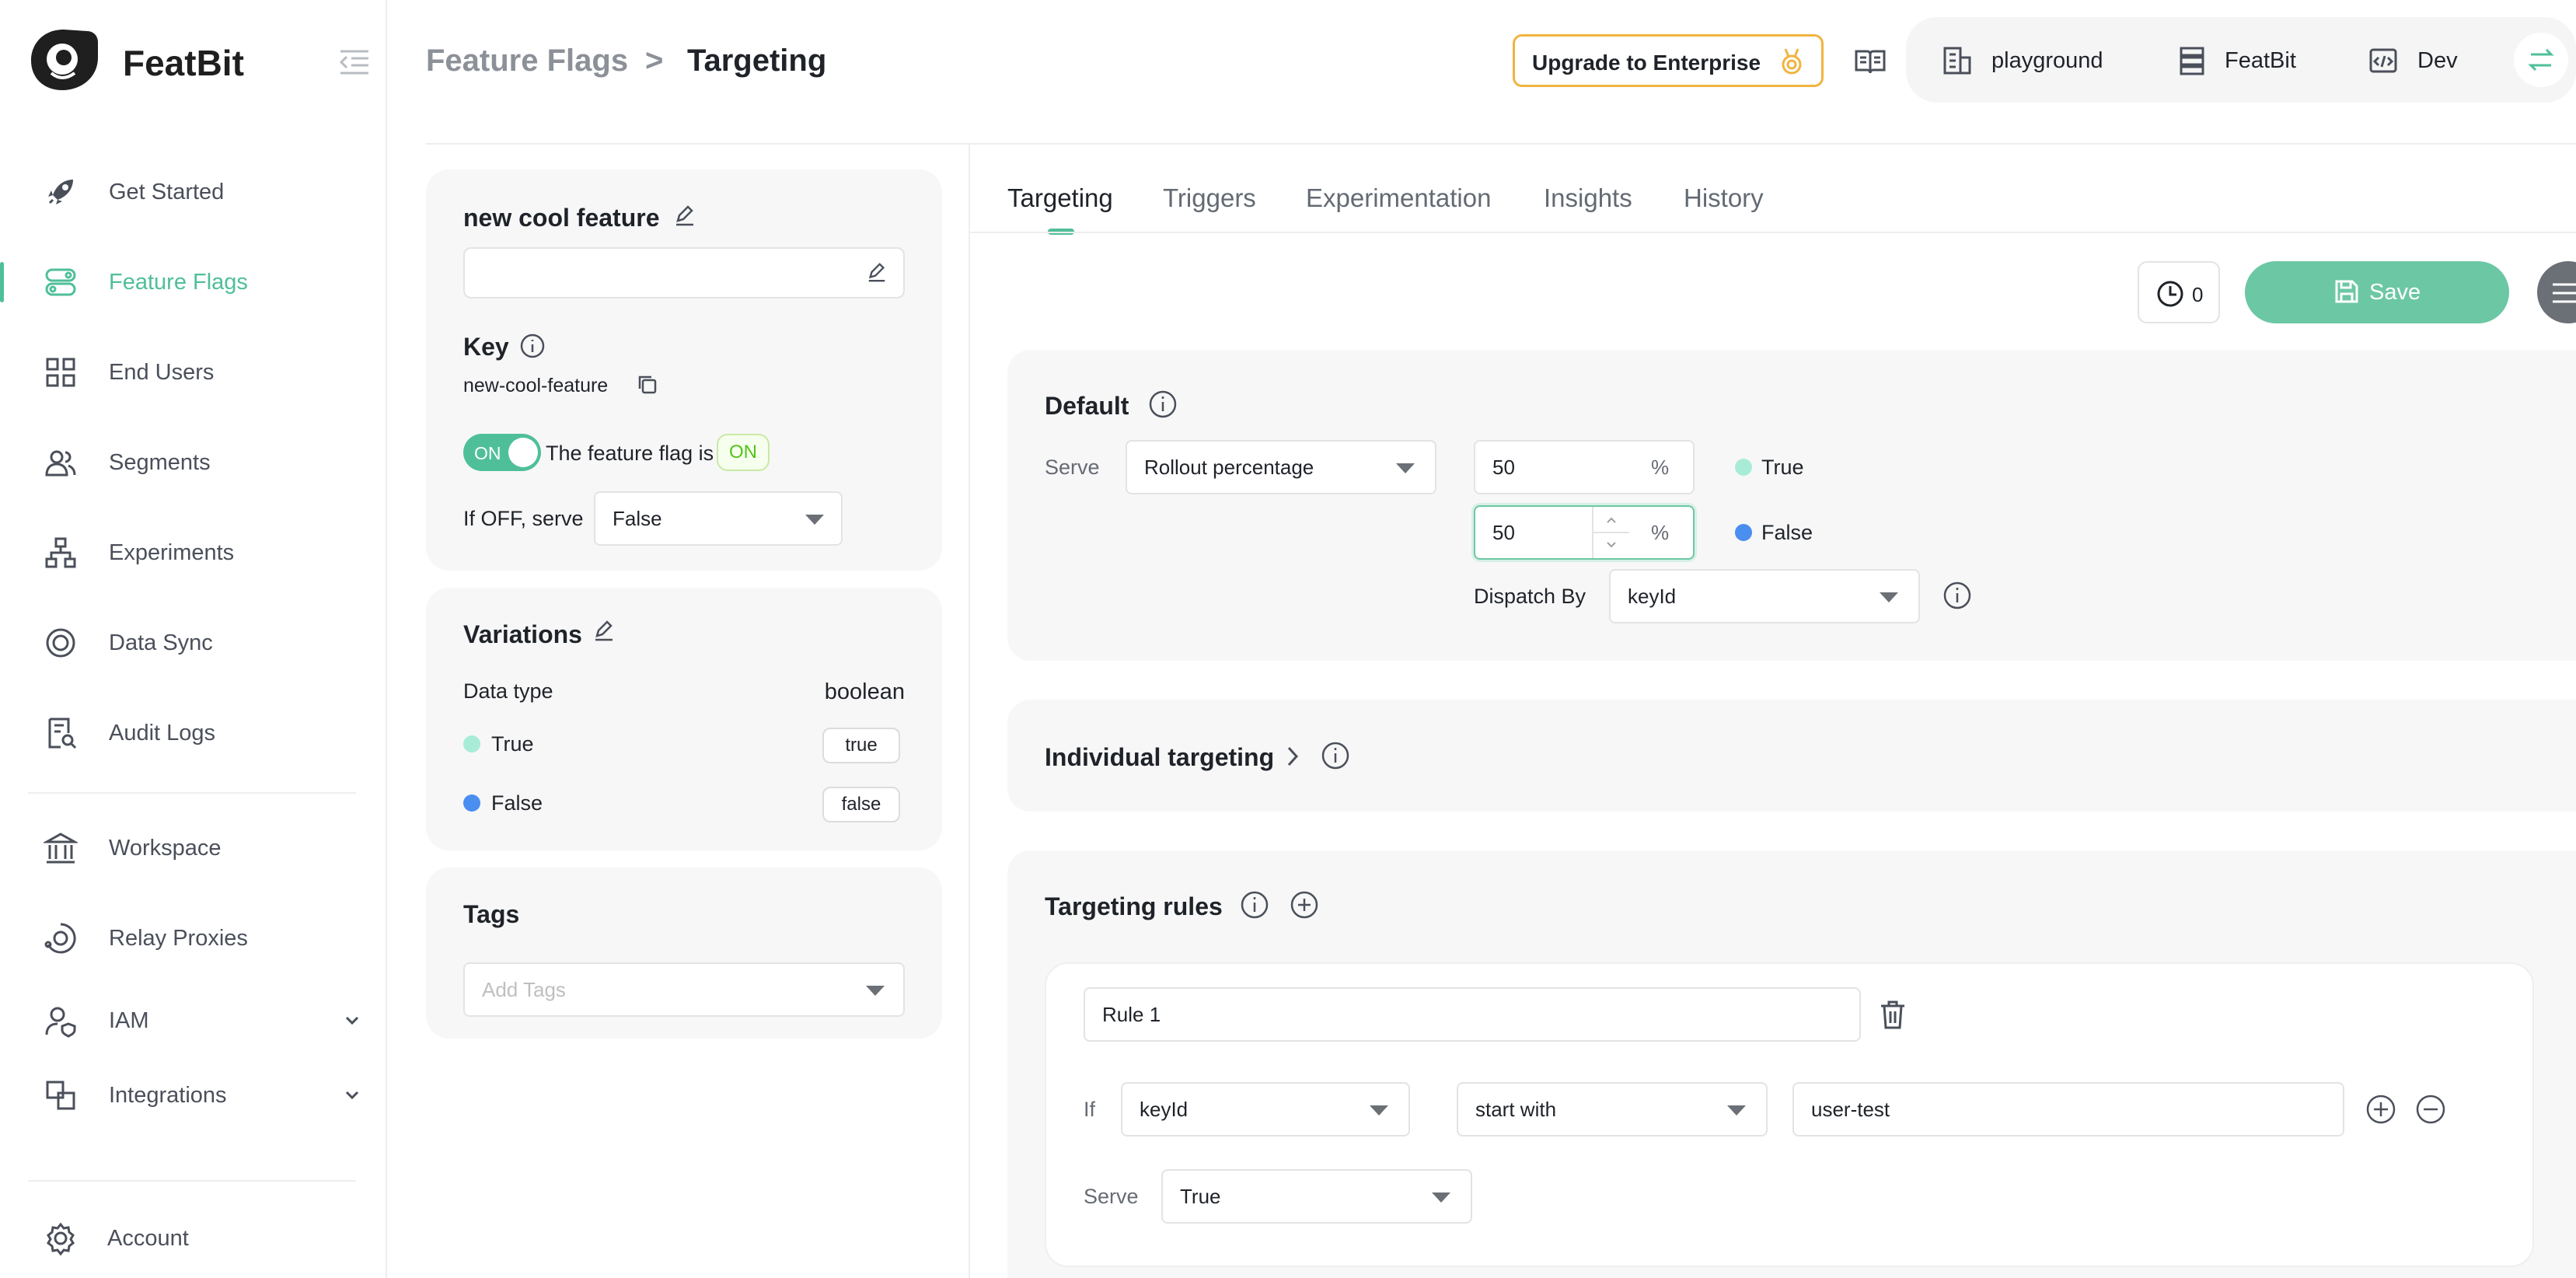 The width and height of the screenshot is (2576, 1278). What do you see at coordinates (1661, 467) in the screenshot?
I see `percent-suffix: %` at bounding box center [1661, 467].